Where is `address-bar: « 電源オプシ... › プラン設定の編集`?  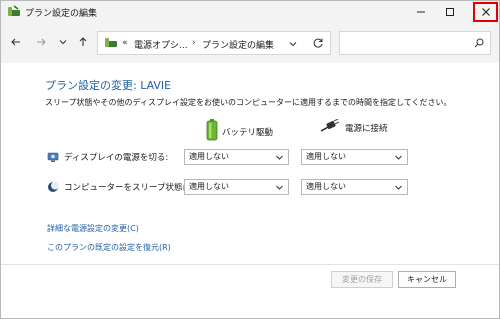 address-bar: « 電源オプシ... › プラン設定の編集 is located at coordinates (214, 43).